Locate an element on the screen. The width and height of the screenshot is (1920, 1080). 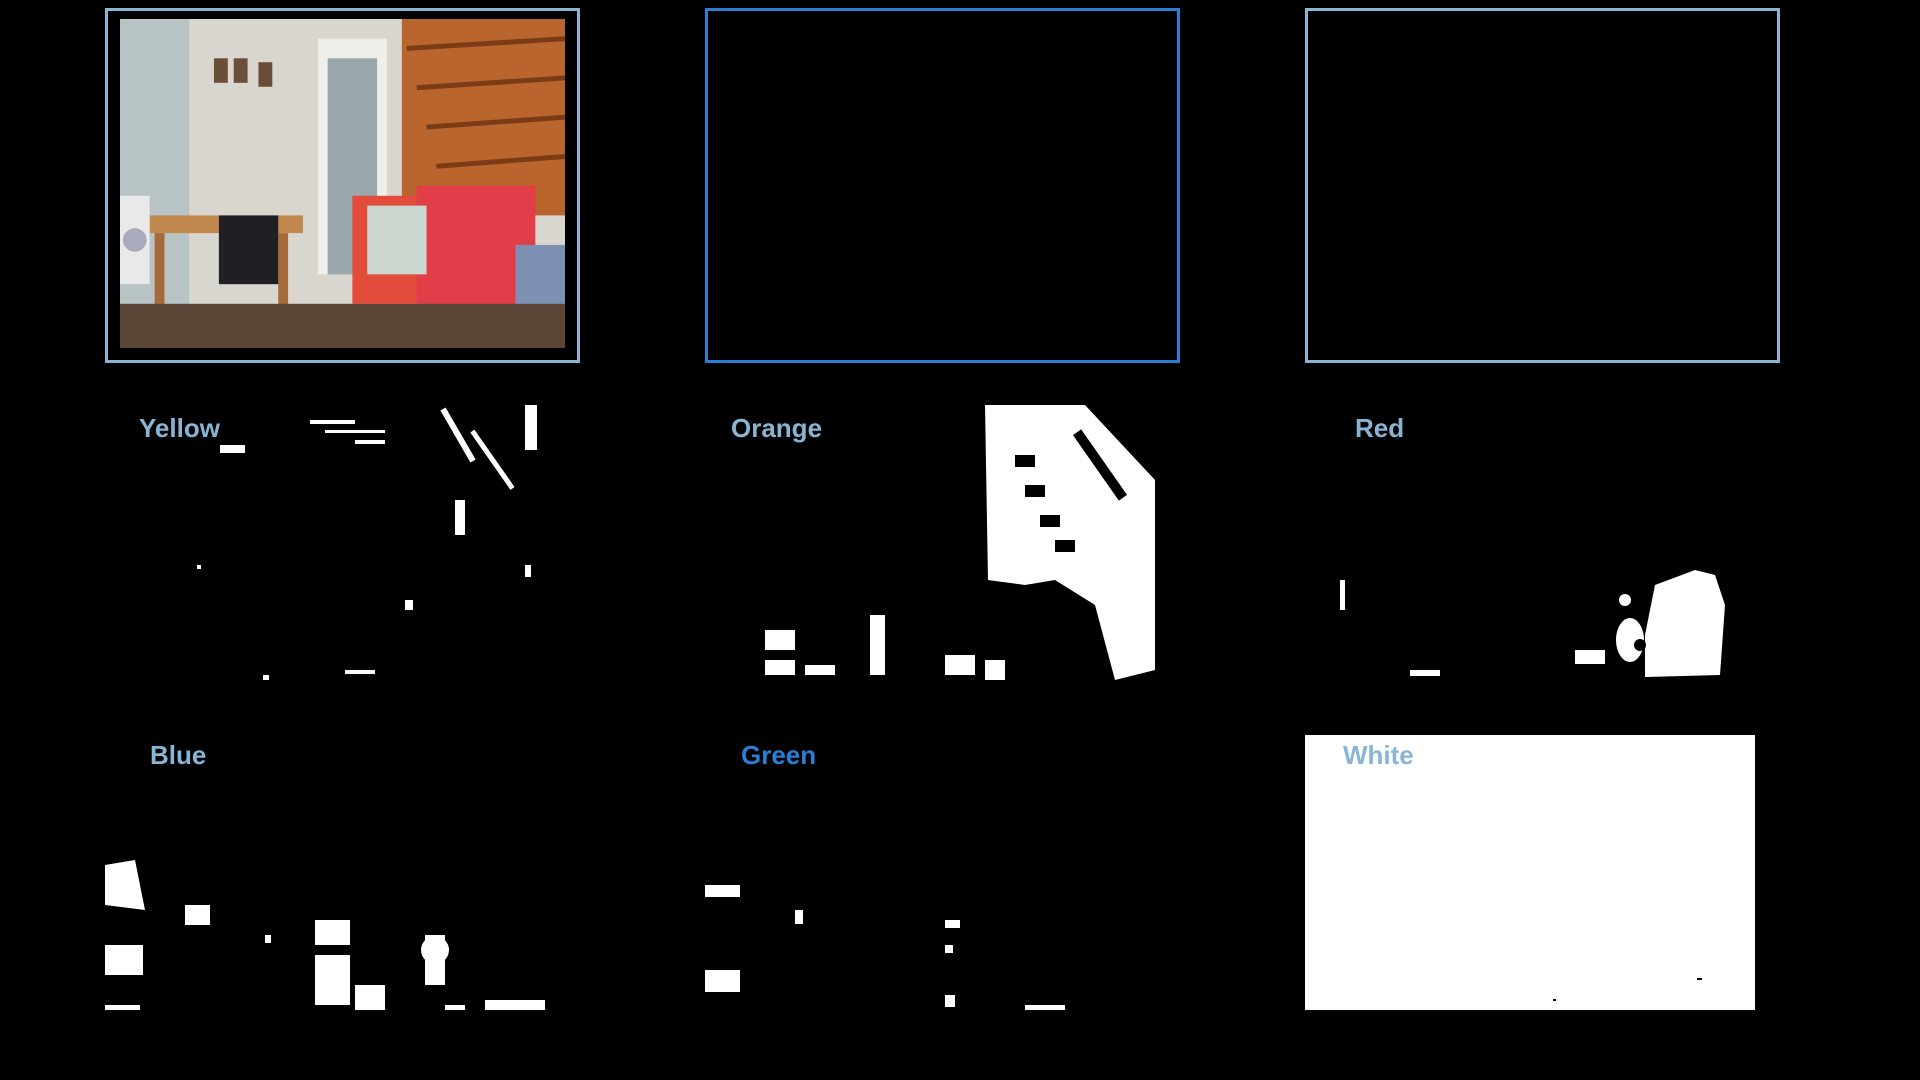
mask-panel-blue: Blue is located at coordinates (330, 872).